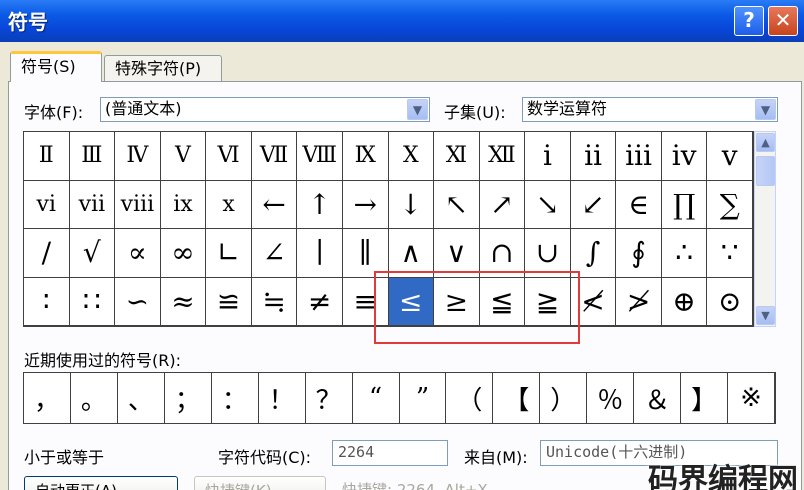  I want to click on help-button: ?, so click(749, 21).